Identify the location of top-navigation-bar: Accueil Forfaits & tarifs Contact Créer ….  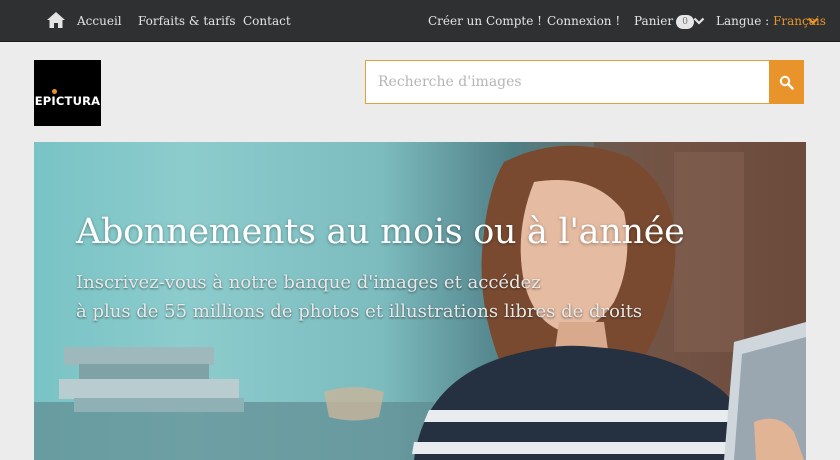
(420, 21).